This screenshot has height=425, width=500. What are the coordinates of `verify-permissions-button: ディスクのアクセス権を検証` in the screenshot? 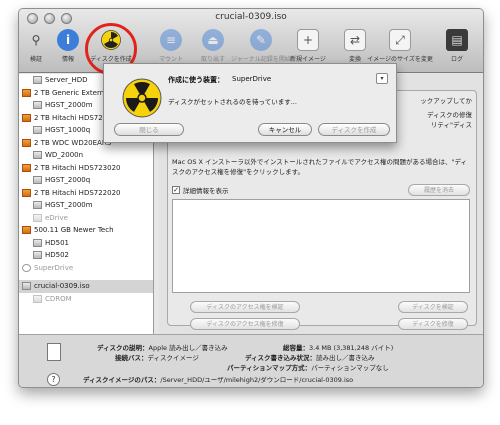 It's located at (245, 307).